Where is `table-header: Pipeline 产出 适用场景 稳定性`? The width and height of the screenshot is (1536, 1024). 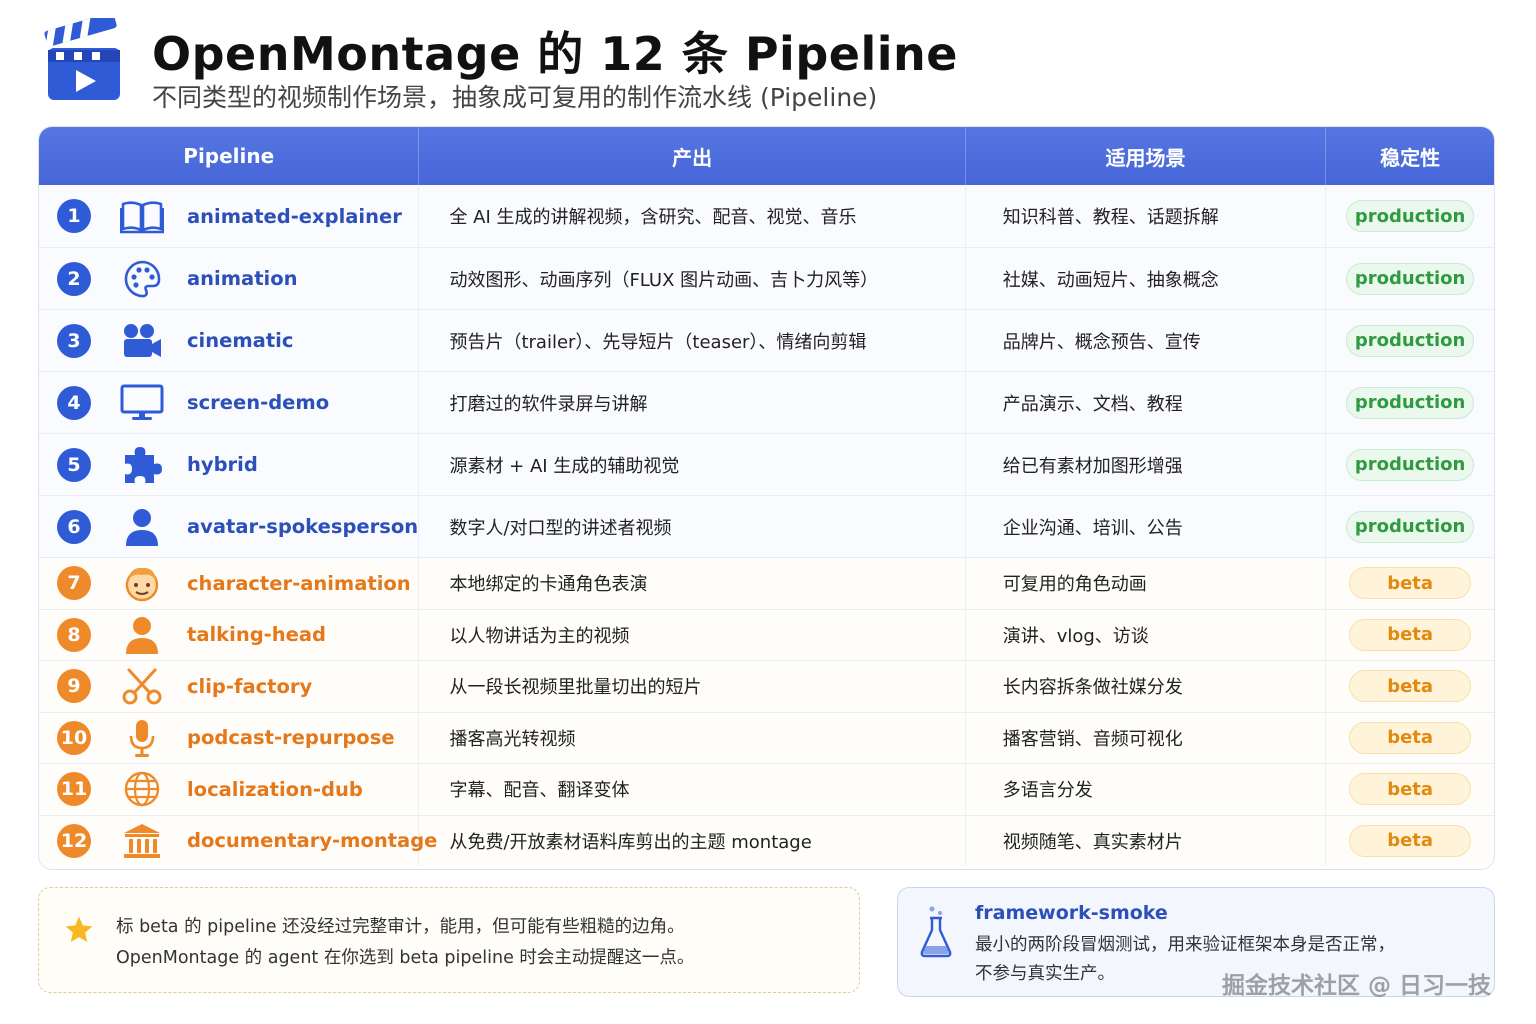
table-header: Pipeline 产出 适用场景 稳定性 is located at coordinates (766, 156).